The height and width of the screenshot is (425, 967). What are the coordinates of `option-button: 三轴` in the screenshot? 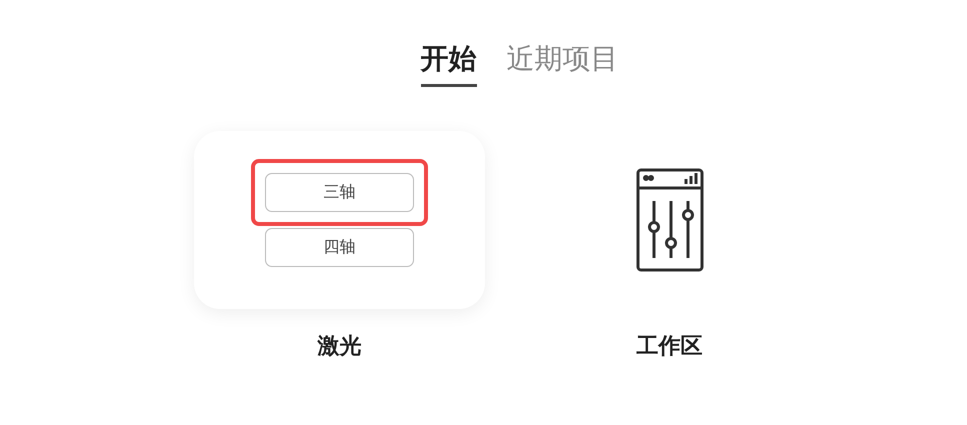 It's located at (339, 192).